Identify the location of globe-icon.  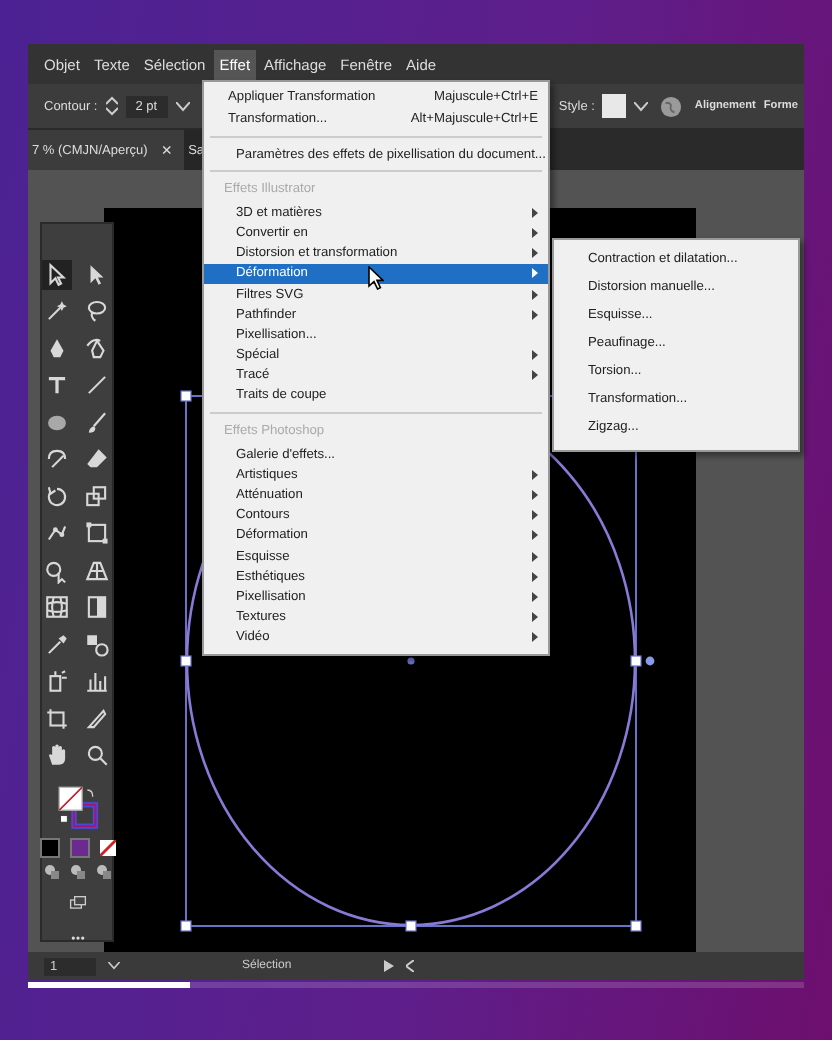
(671, 106).